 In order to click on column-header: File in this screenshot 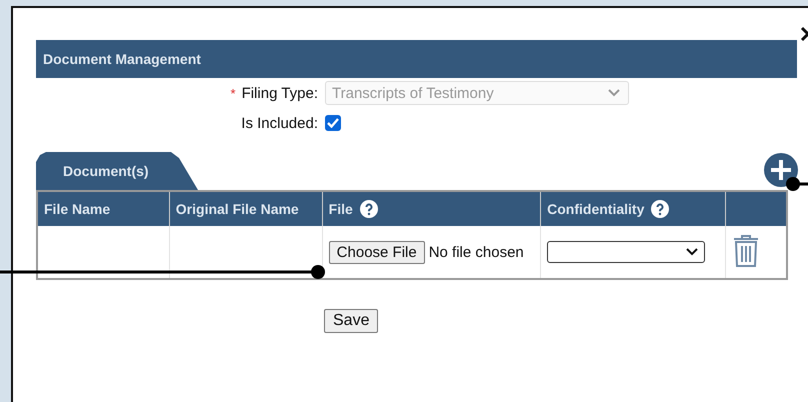, I will do `click(431, 208)`.